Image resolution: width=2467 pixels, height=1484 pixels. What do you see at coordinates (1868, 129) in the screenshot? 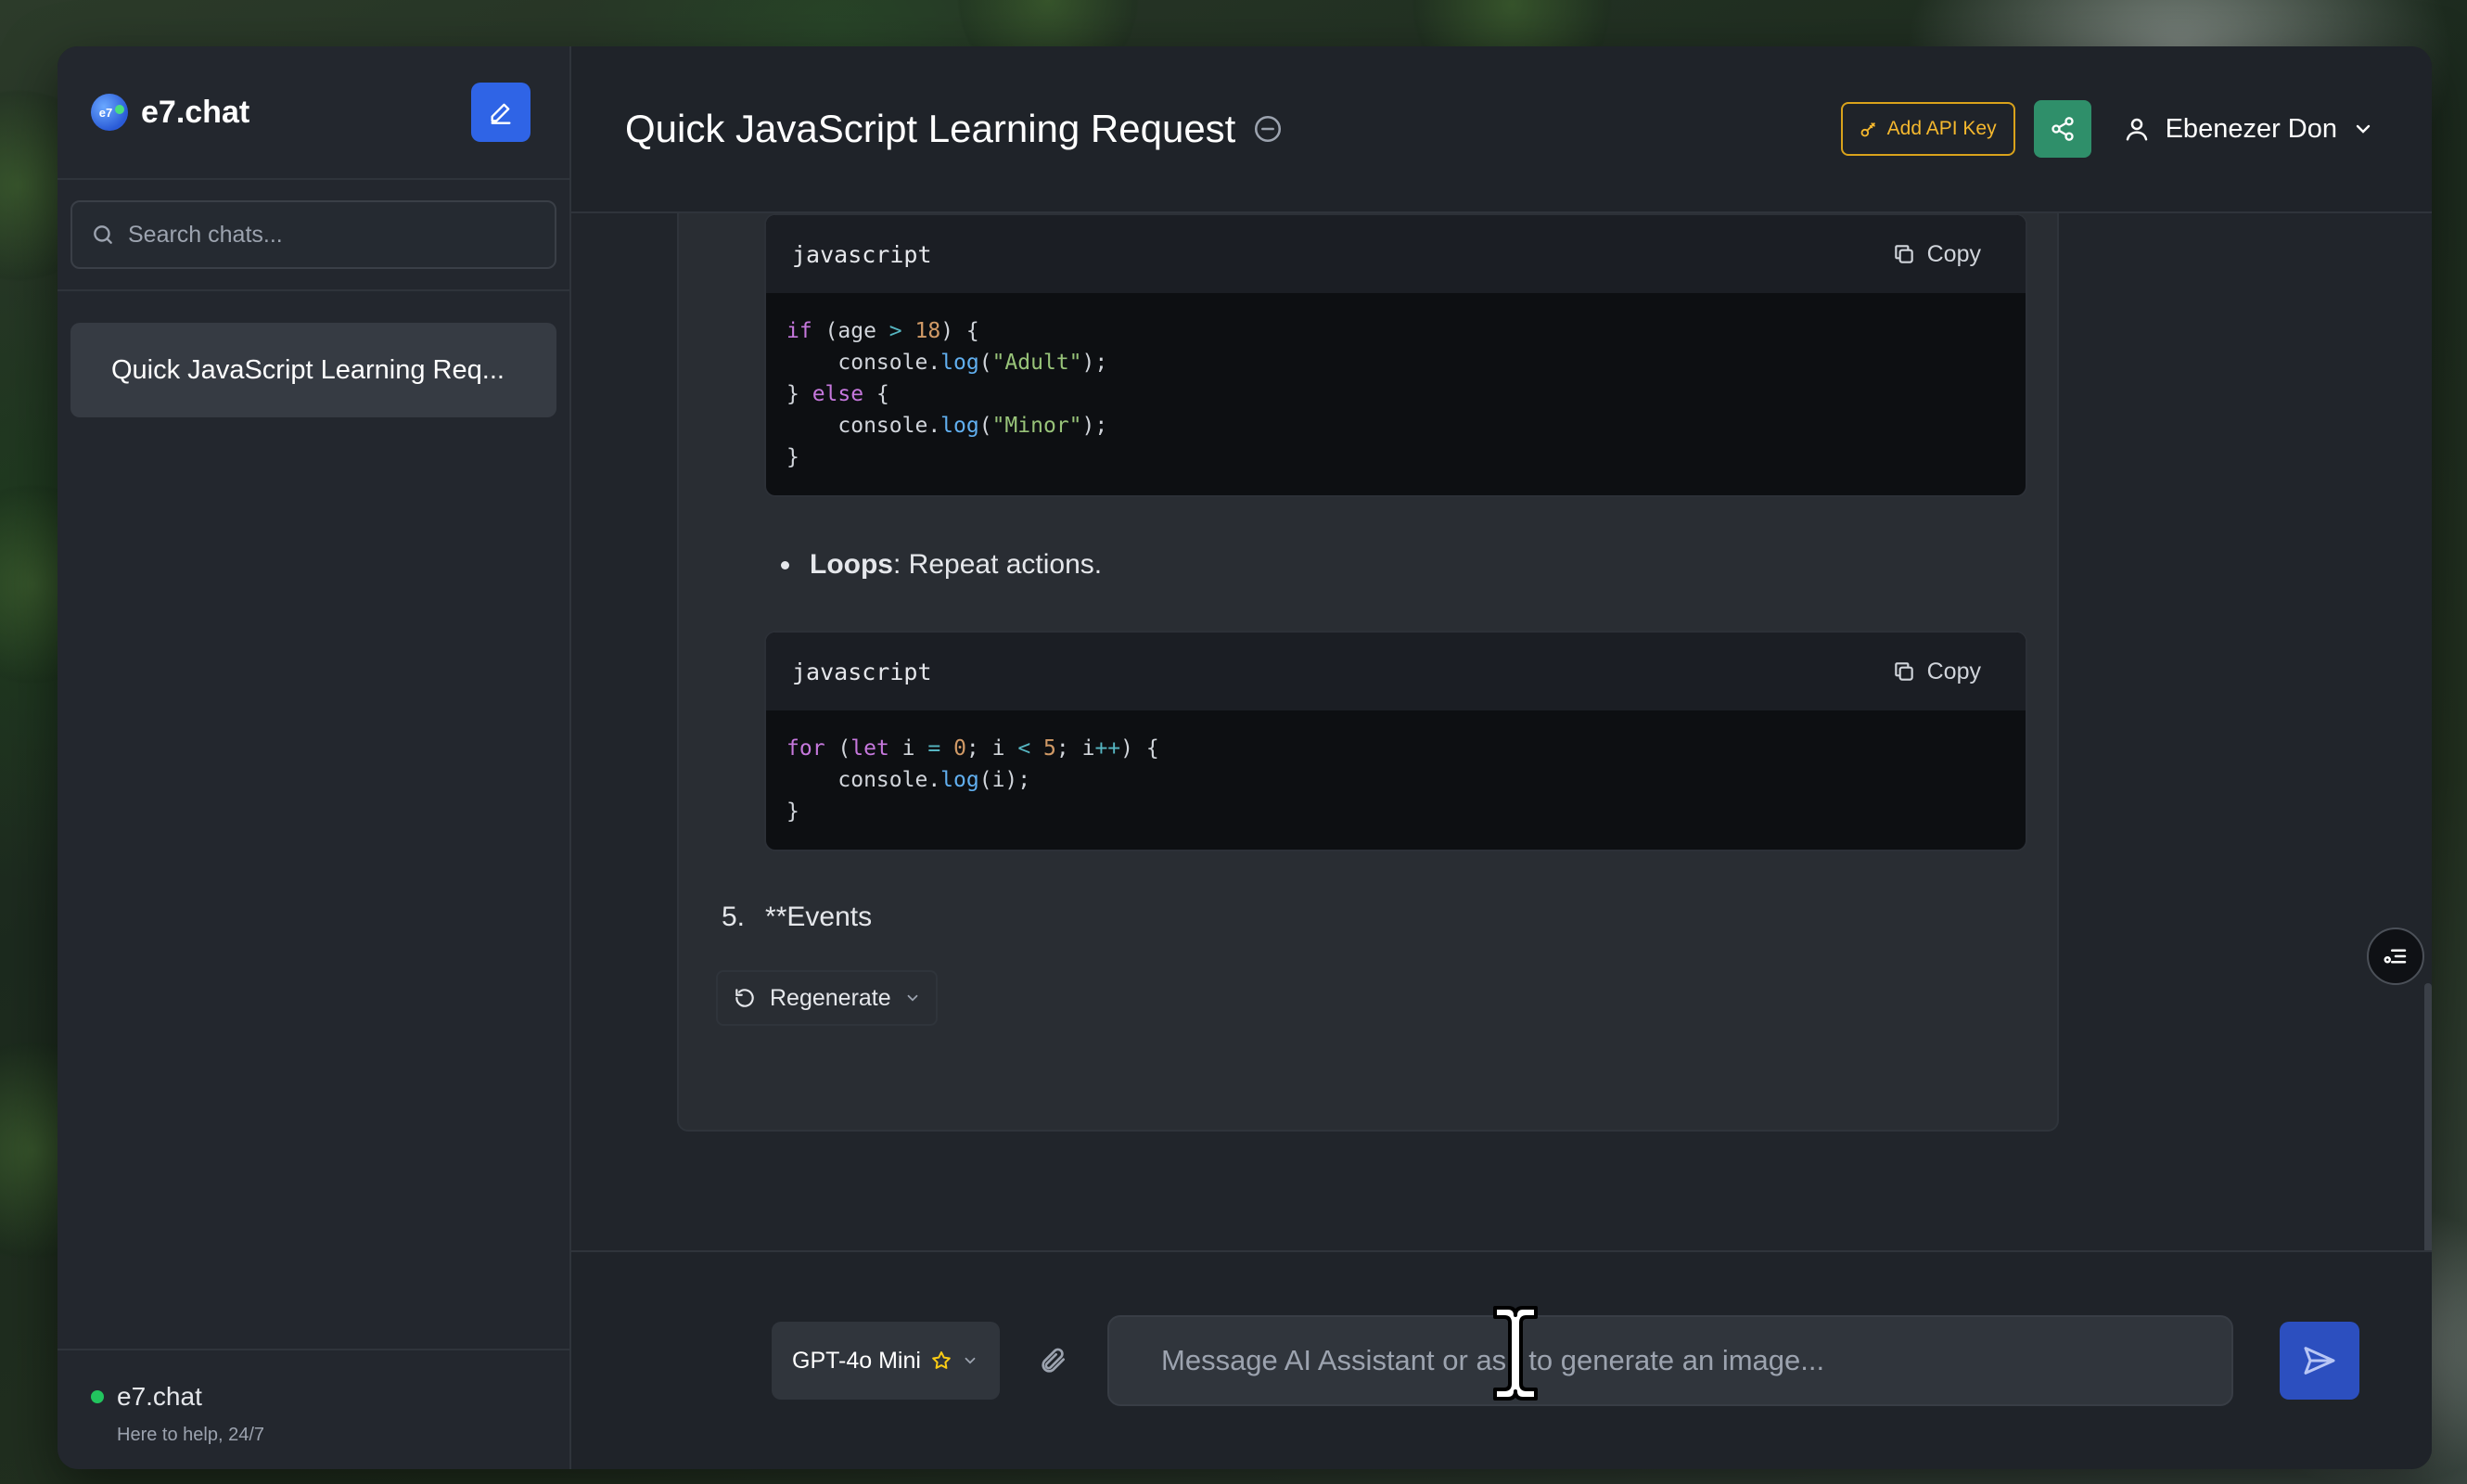
I see `key-icon` at bounding box center [1868, 129].